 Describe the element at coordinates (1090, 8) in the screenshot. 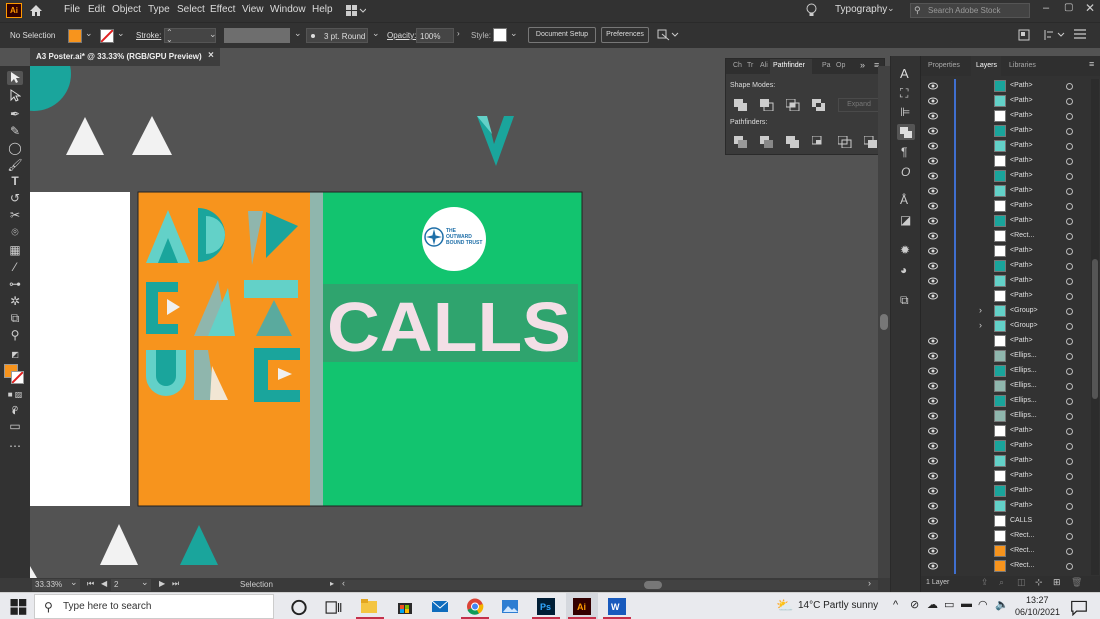

I see `close-icon: ✕` at that location.